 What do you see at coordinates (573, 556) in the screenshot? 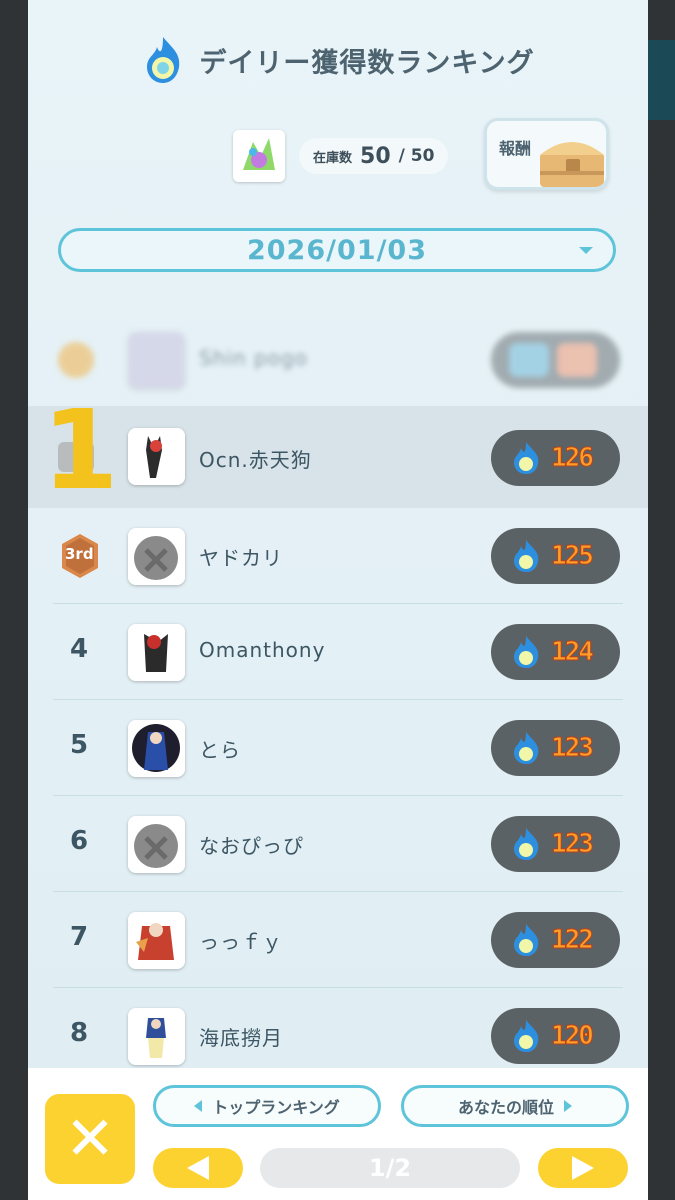
I see `score-value: 125` at bounding box center [573, 556].